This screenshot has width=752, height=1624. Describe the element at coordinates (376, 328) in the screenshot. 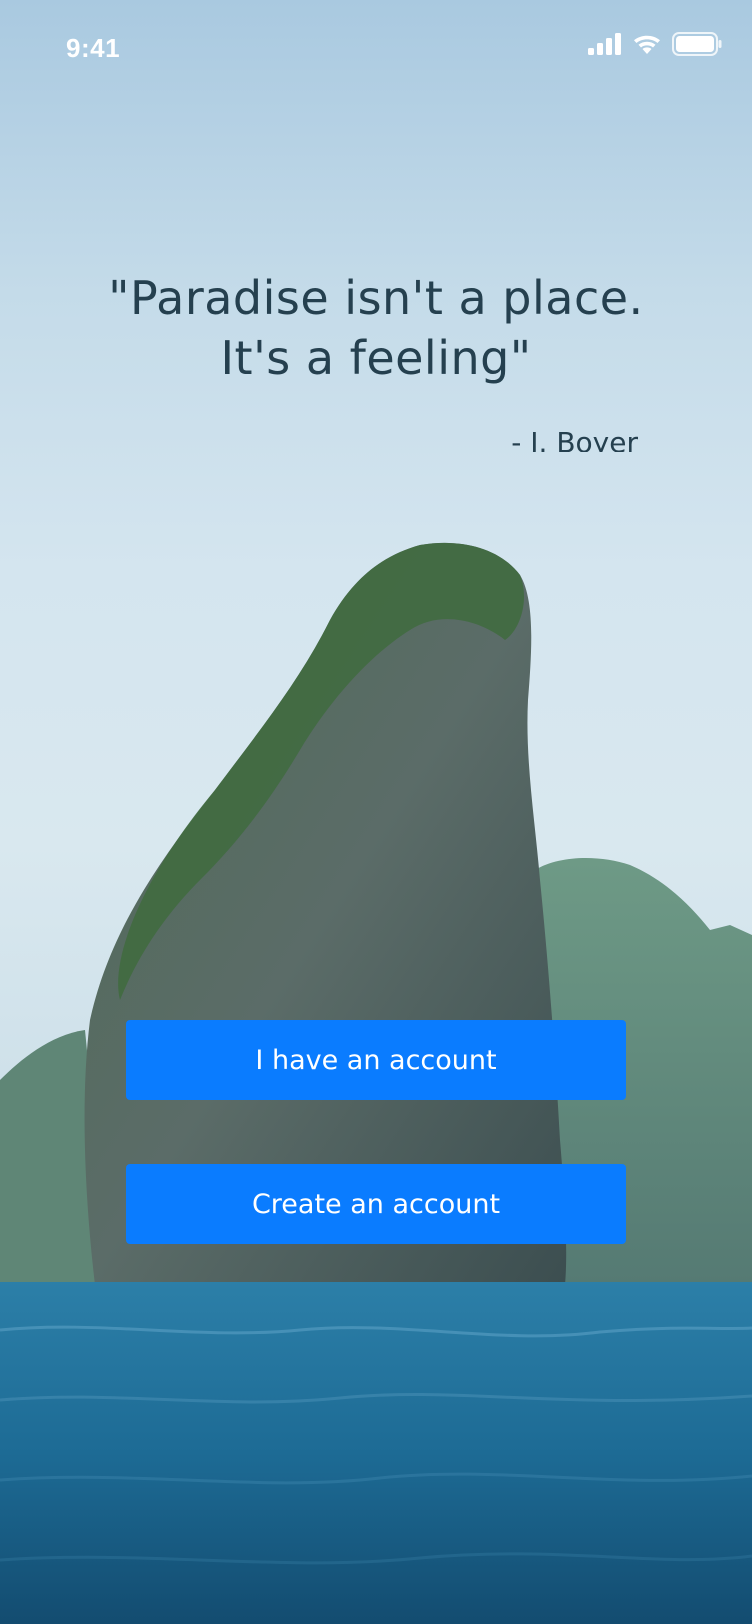

I see `quote-text: "Paradise isn't a place. It's a feeling"` at that location.